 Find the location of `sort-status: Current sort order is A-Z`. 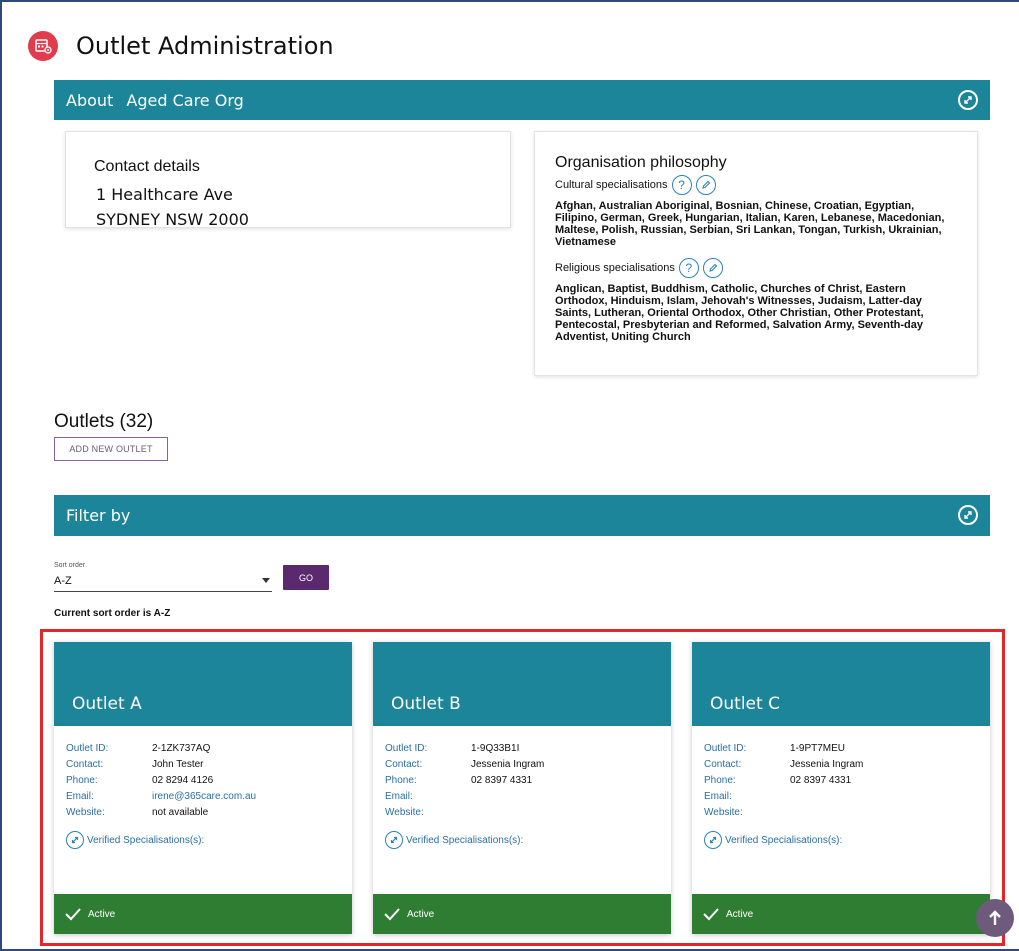

sort-status: Current sort order is A-Z is located at coordinates (112, 613).